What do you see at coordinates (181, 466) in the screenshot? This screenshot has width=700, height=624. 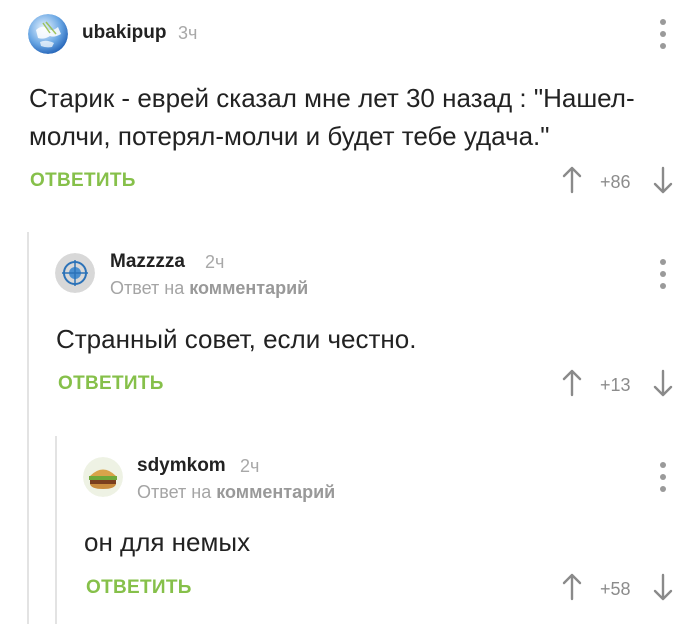 I see `comment-author: sdymkom` at bounding box center [181, 466].